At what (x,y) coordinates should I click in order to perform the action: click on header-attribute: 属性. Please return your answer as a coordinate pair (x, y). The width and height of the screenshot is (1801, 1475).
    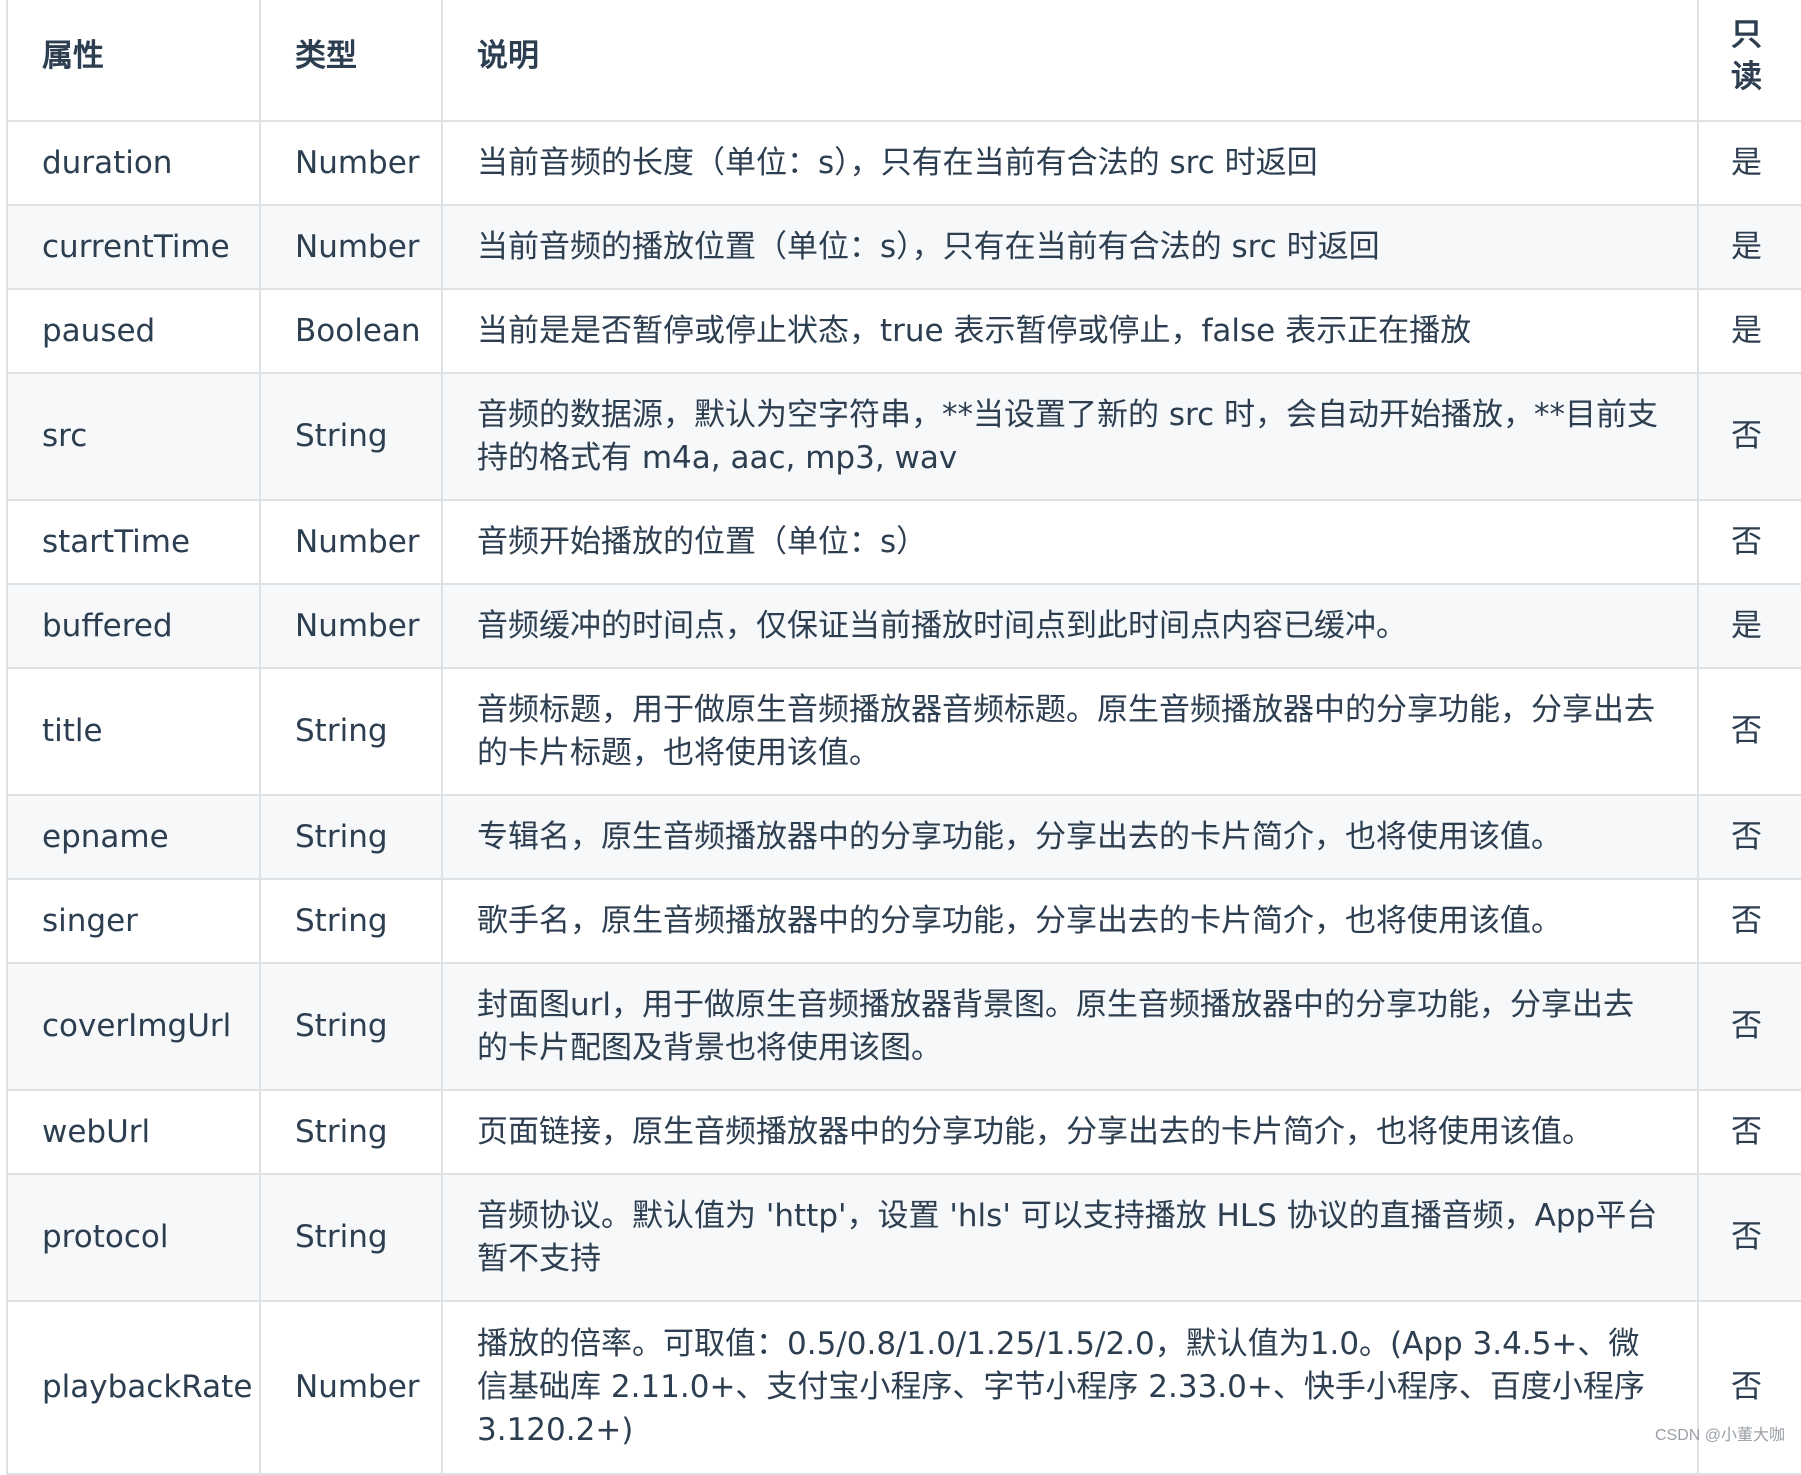
    Looking at the image, I should click on (133, 61).